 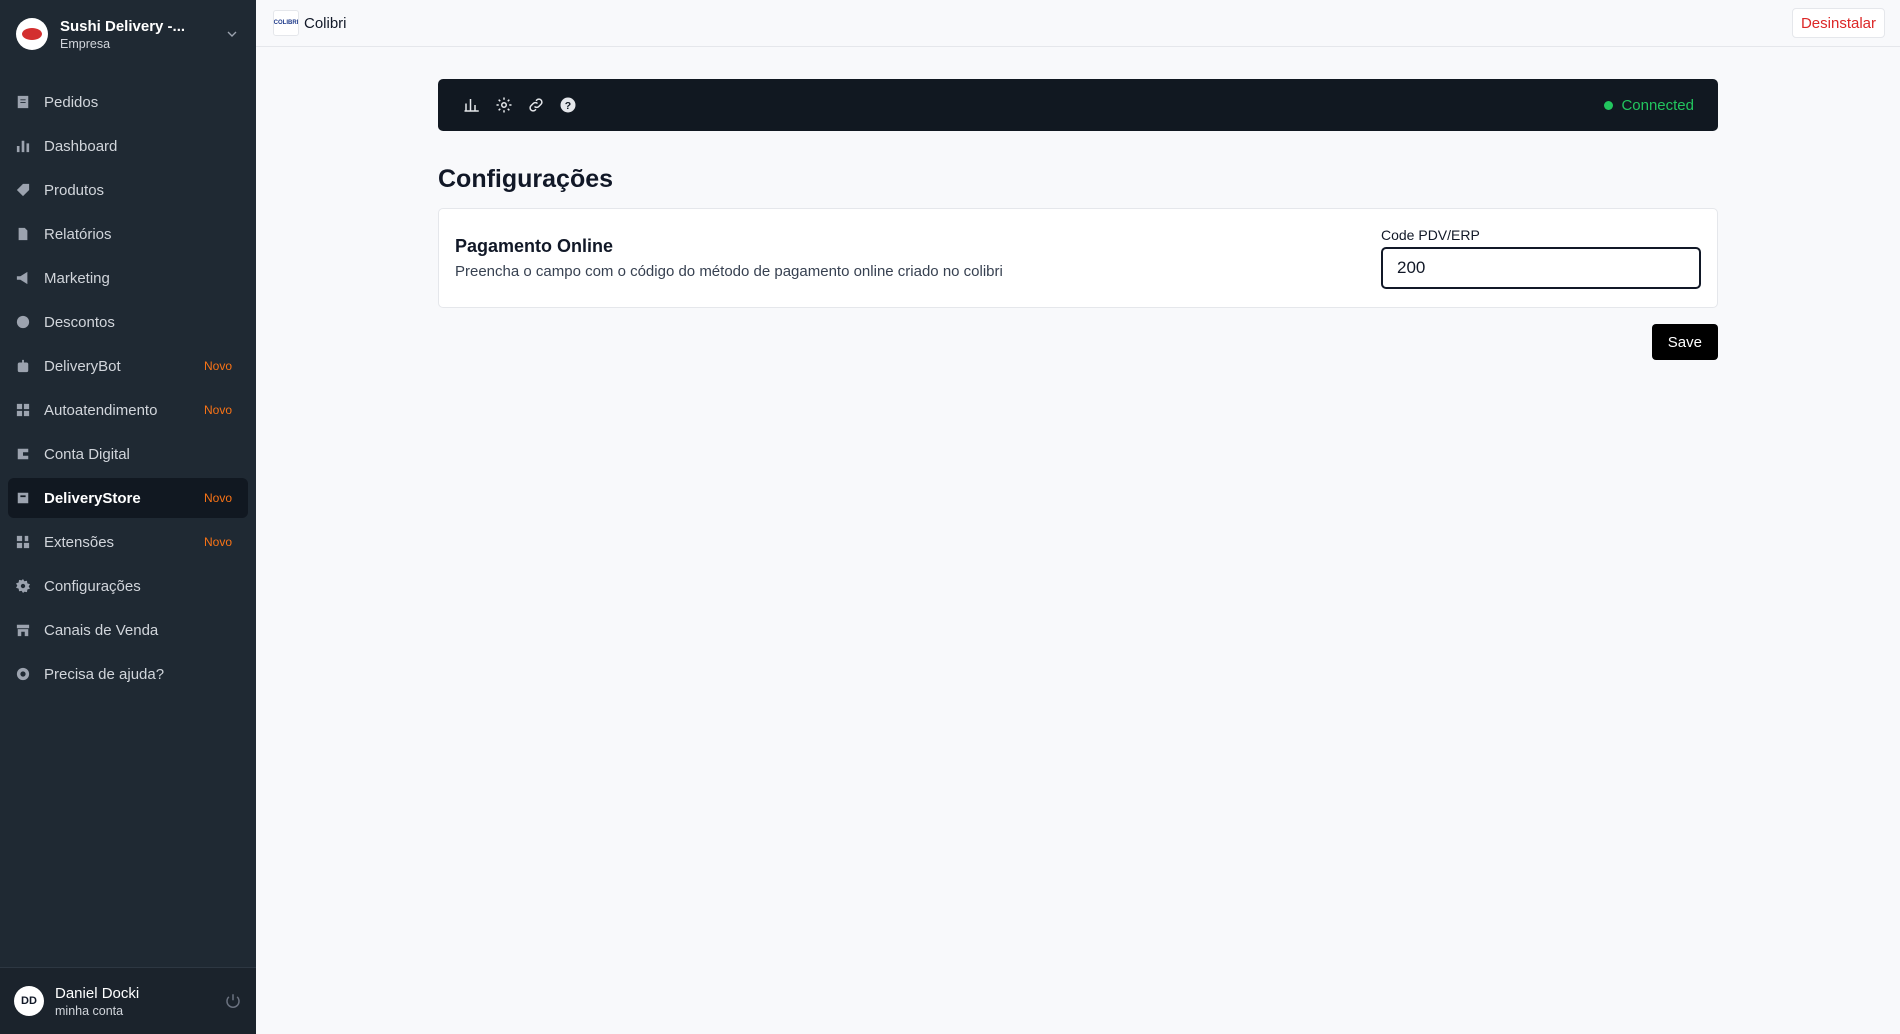 I want to click on lifebuoy-icon, so click(x=23, y=674).